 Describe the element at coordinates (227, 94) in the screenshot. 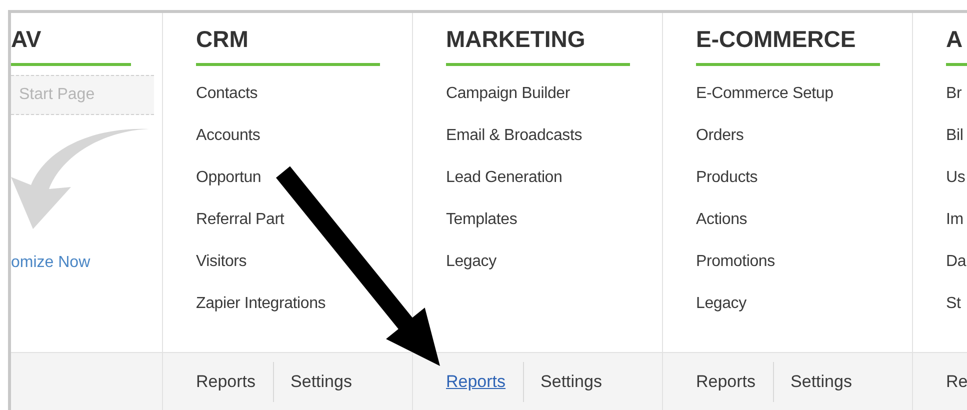

I see `menu-item: Contacts` at that location.